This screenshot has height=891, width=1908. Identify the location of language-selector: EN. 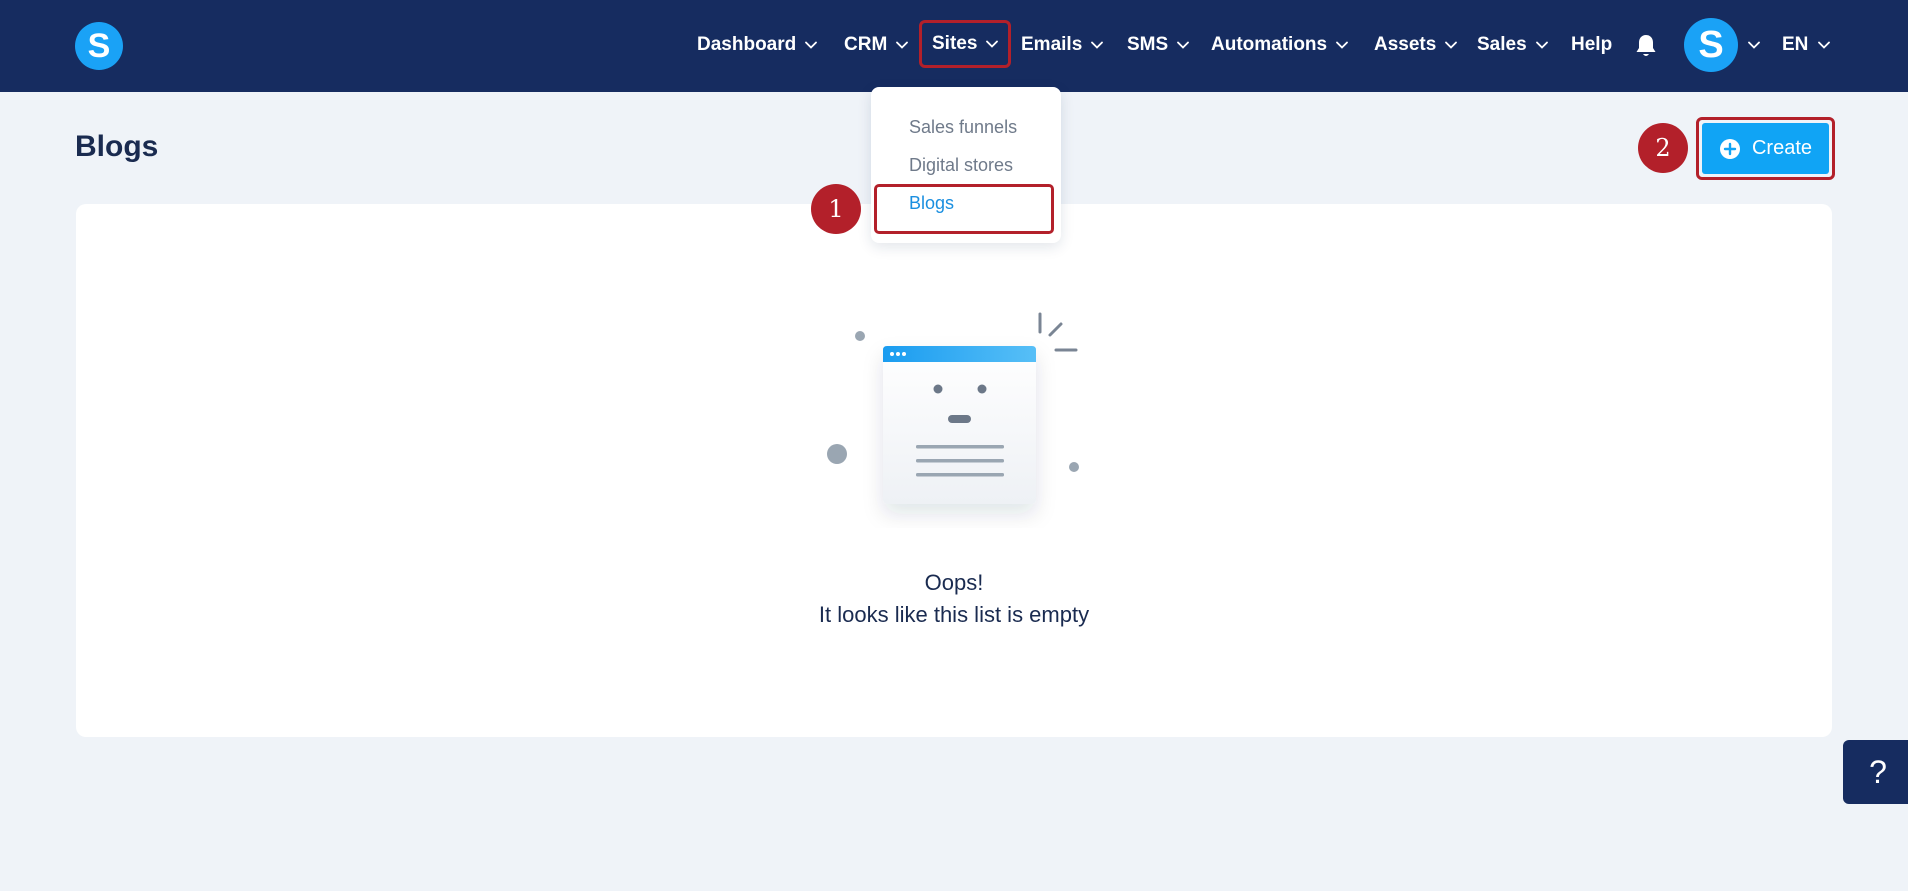
(1806, 45).